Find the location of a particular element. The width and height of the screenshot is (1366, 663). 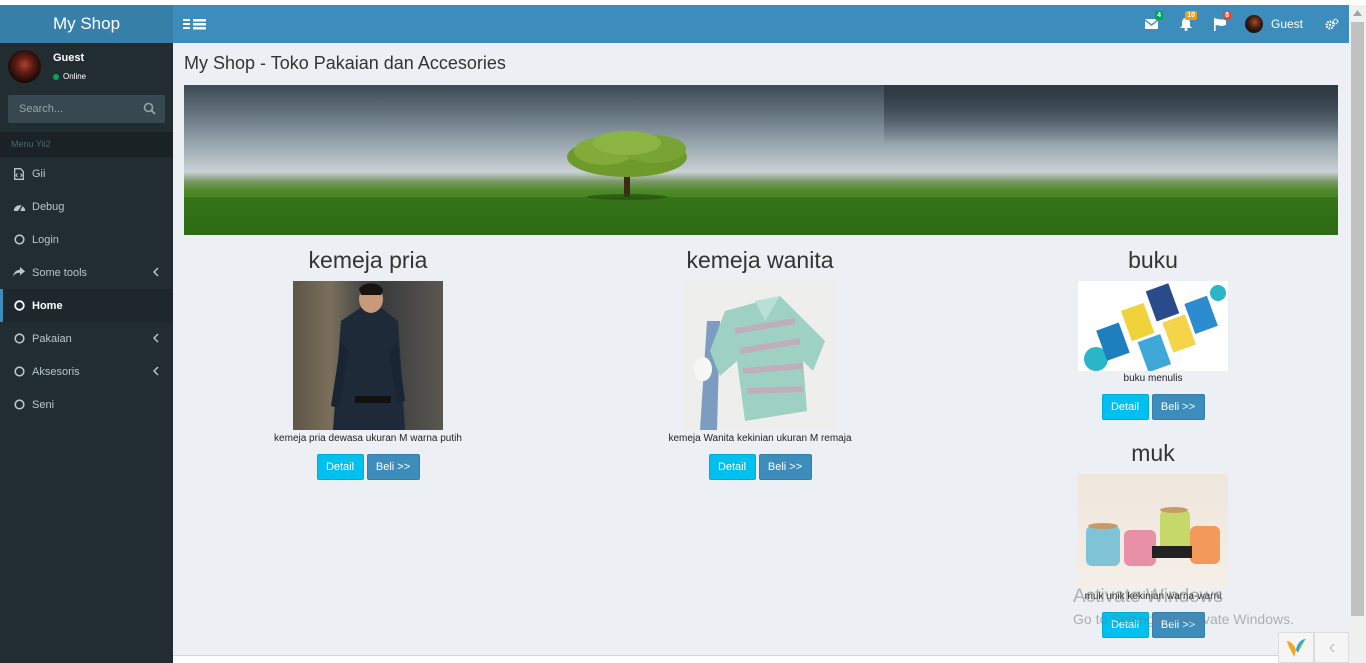

product-title: kemeja pria is located at coordinates (368, 260).